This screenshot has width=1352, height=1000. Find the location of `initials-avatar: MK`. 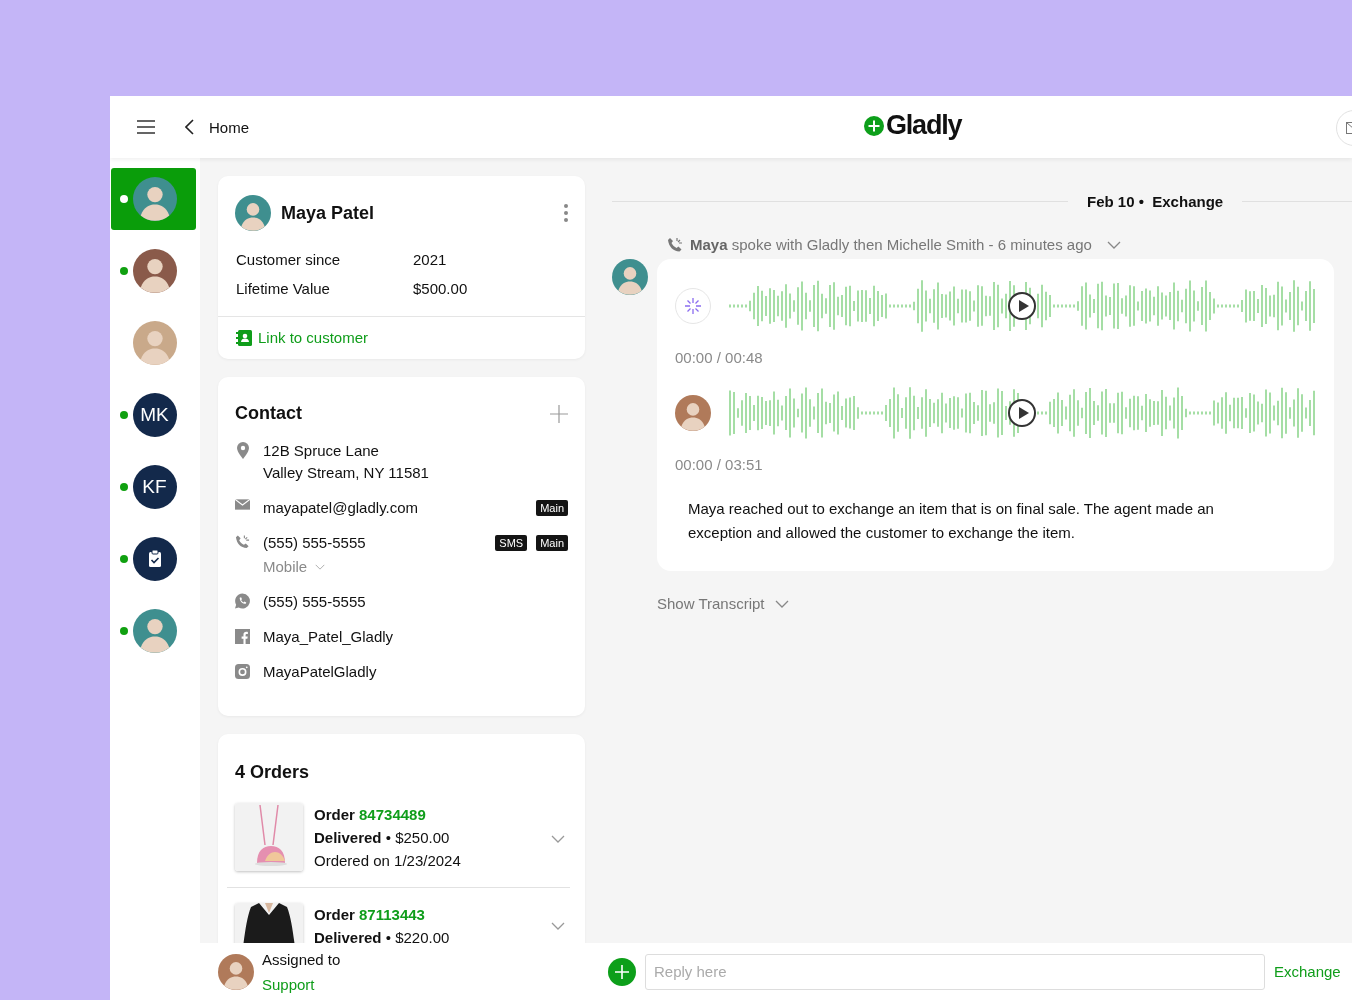

initials-avatar: MK is located at coordinates (154, 415).